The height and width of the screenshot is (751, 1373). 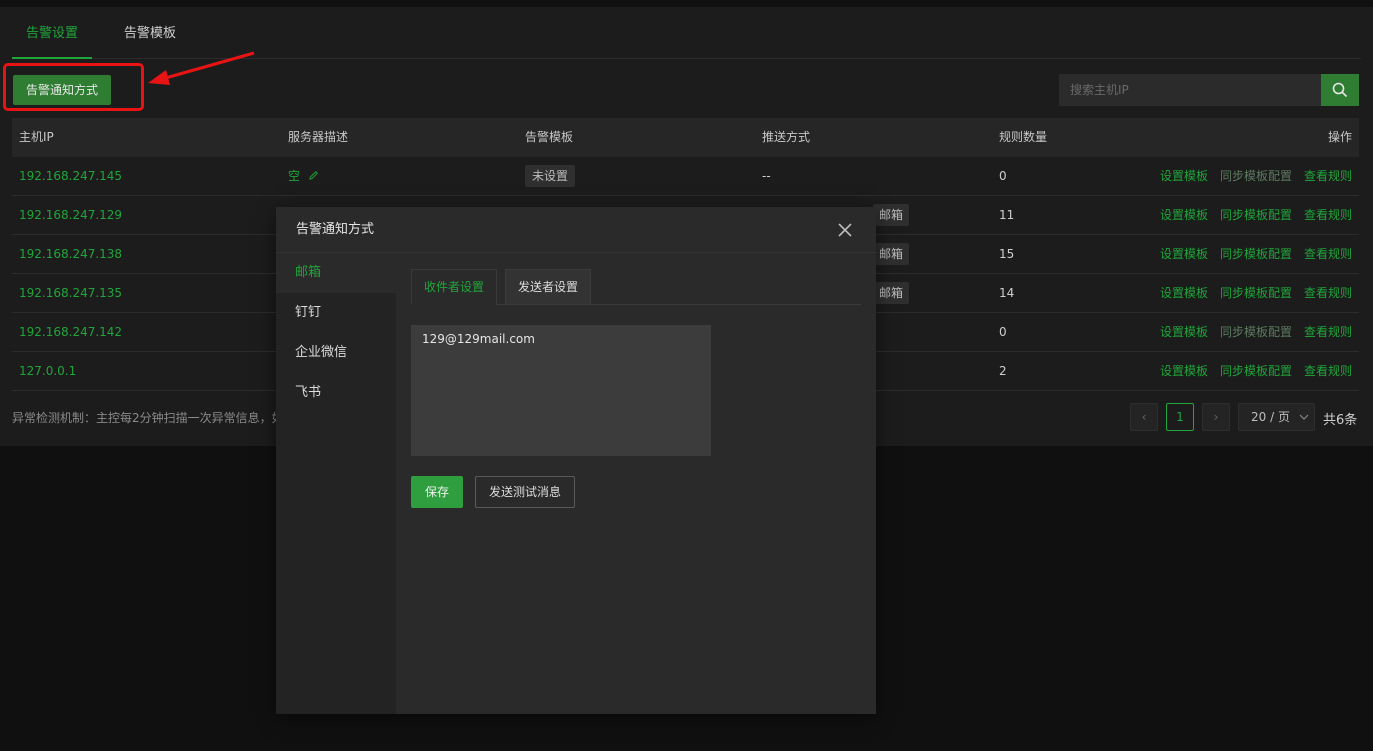 What do you see at coordinates (1339, 137) in the screenshot?
I see `header-actions: 操作` at bounding box center [1339, 137].